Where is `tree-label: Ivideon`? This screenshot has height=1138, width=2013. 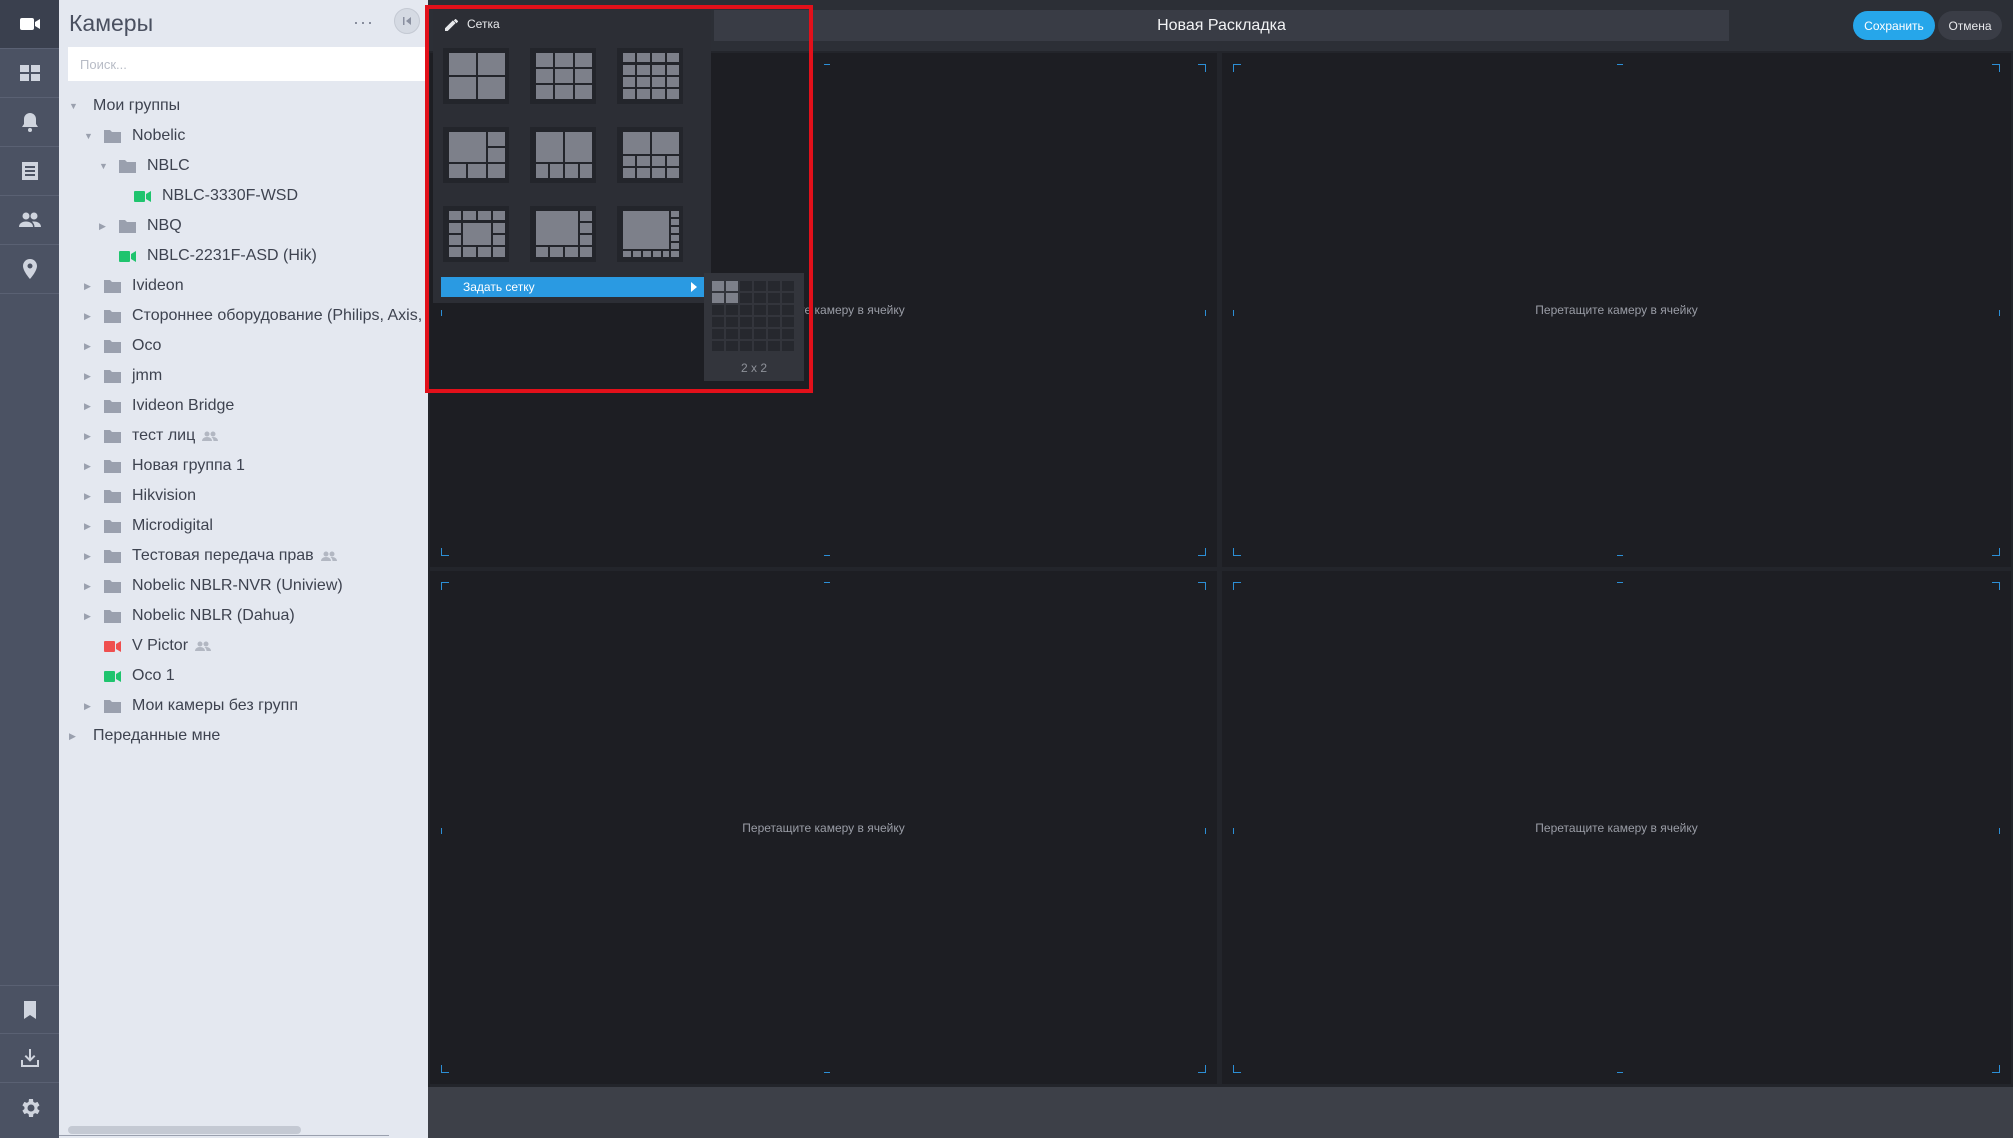 tree-label: Ivideon is located at coordinates (158, 285).